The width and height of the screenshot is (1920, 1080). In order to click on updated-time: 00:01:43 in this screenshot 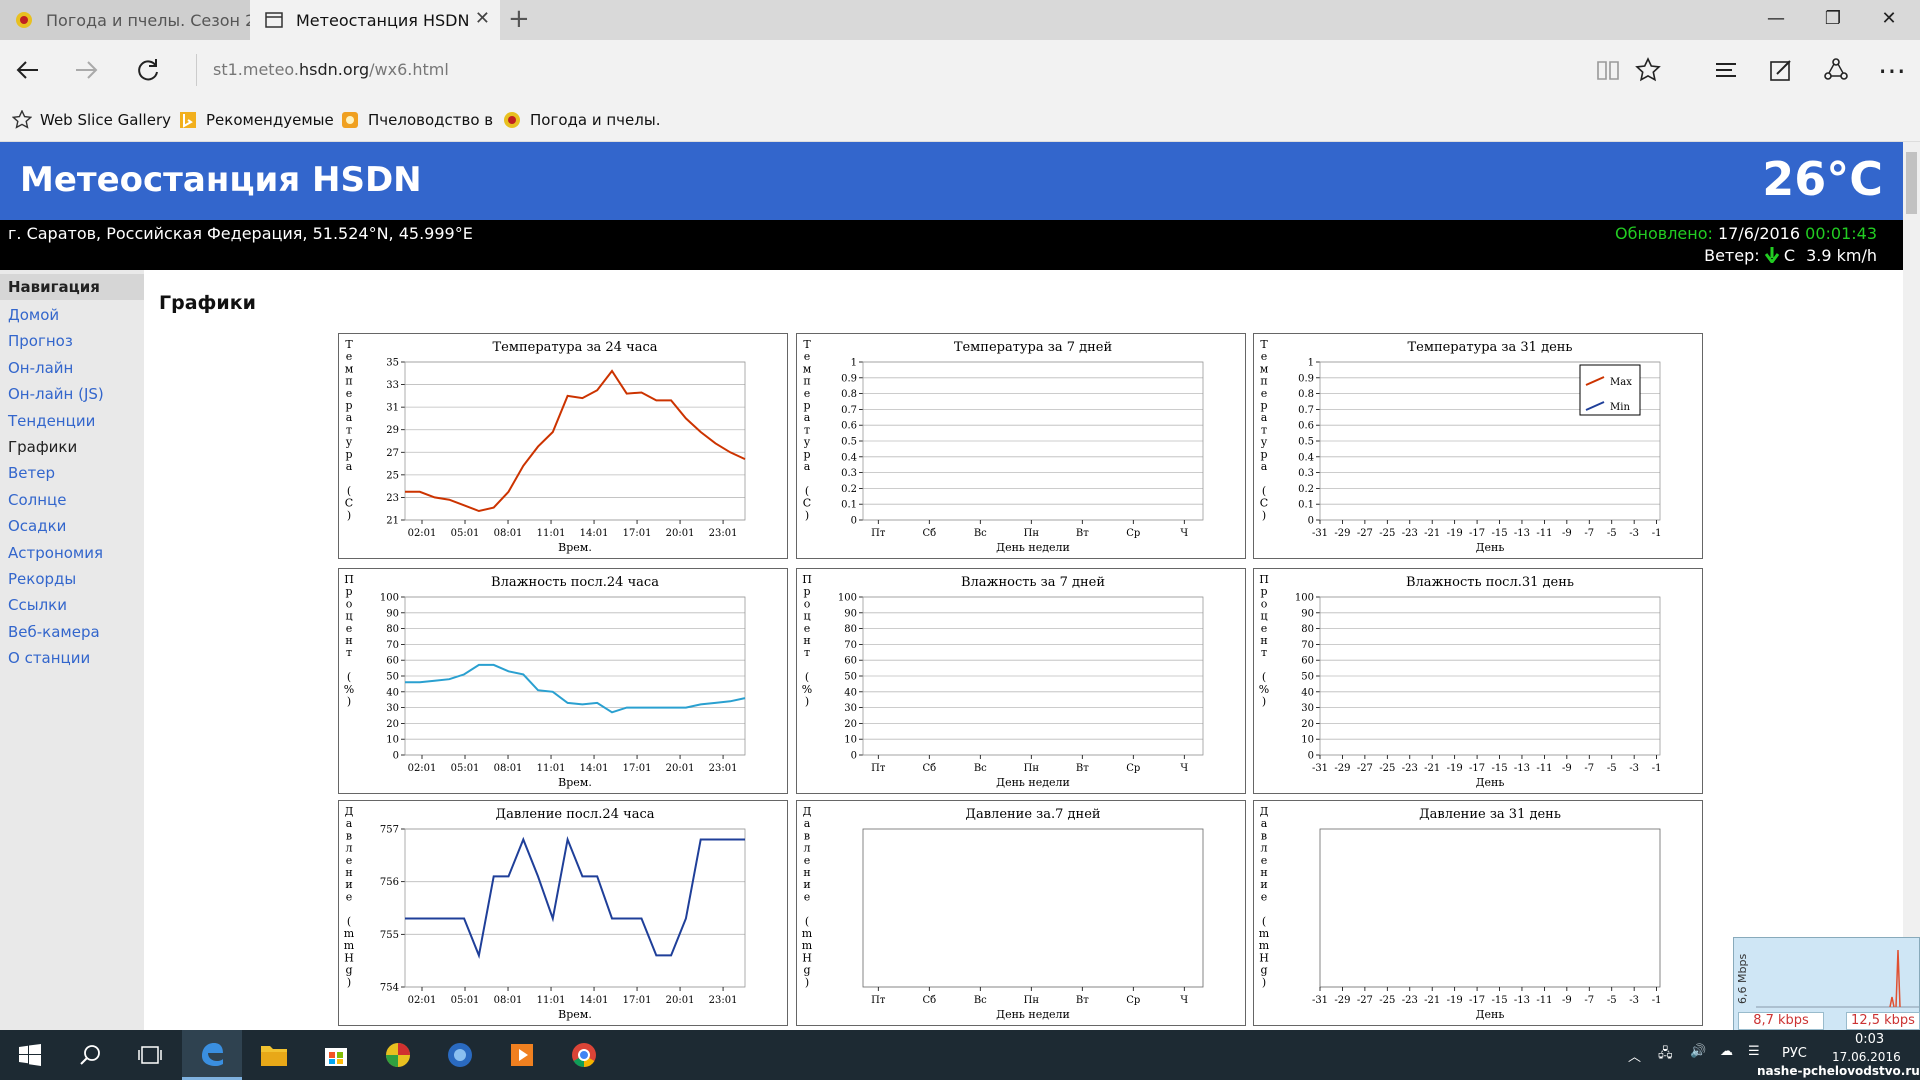, I will do `click(1841, 233)`.